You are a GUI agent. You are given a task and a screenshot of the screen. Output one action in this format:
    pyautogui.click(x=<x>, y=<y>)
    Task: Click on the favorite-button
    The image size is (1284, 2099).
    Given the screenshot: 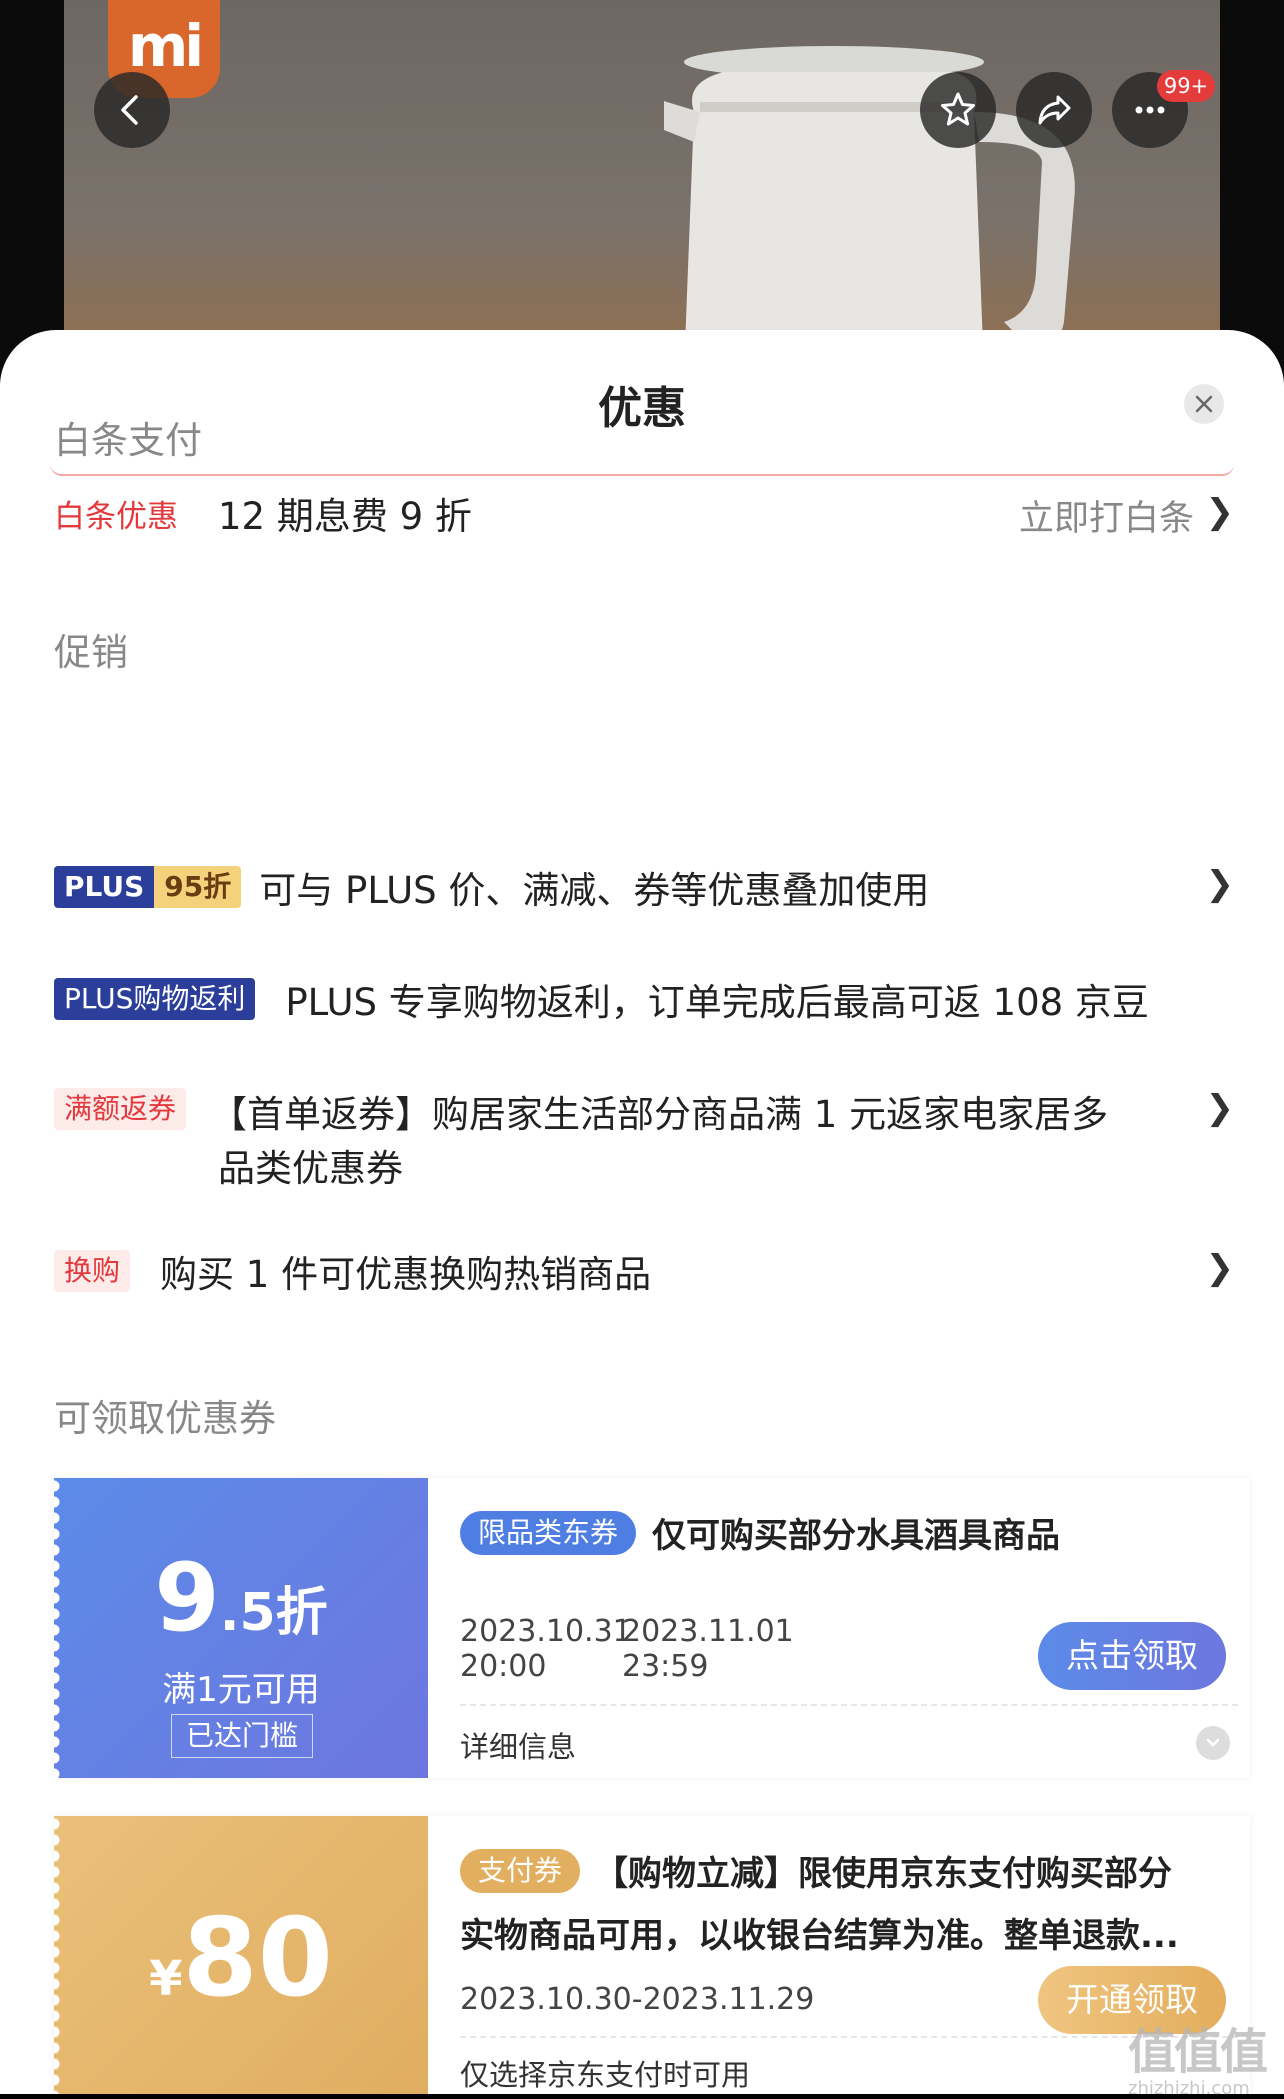 What is the action you would take?
    pyautogui.click(x=958, y=110)
    